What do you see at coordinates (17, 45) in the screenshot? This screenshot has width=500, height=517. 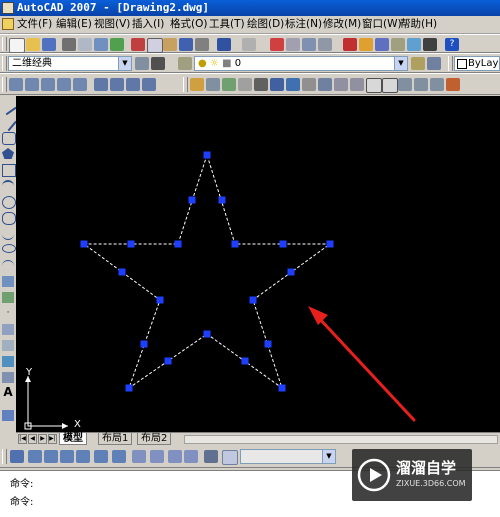 I see `qnew-icon` at bounding box center [17, 45].